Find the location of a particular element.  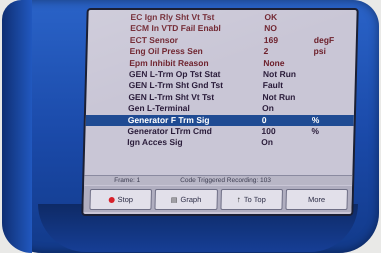

param-label: GEN L-Trm Op Tst Stat is located at coordinates (174, 73).